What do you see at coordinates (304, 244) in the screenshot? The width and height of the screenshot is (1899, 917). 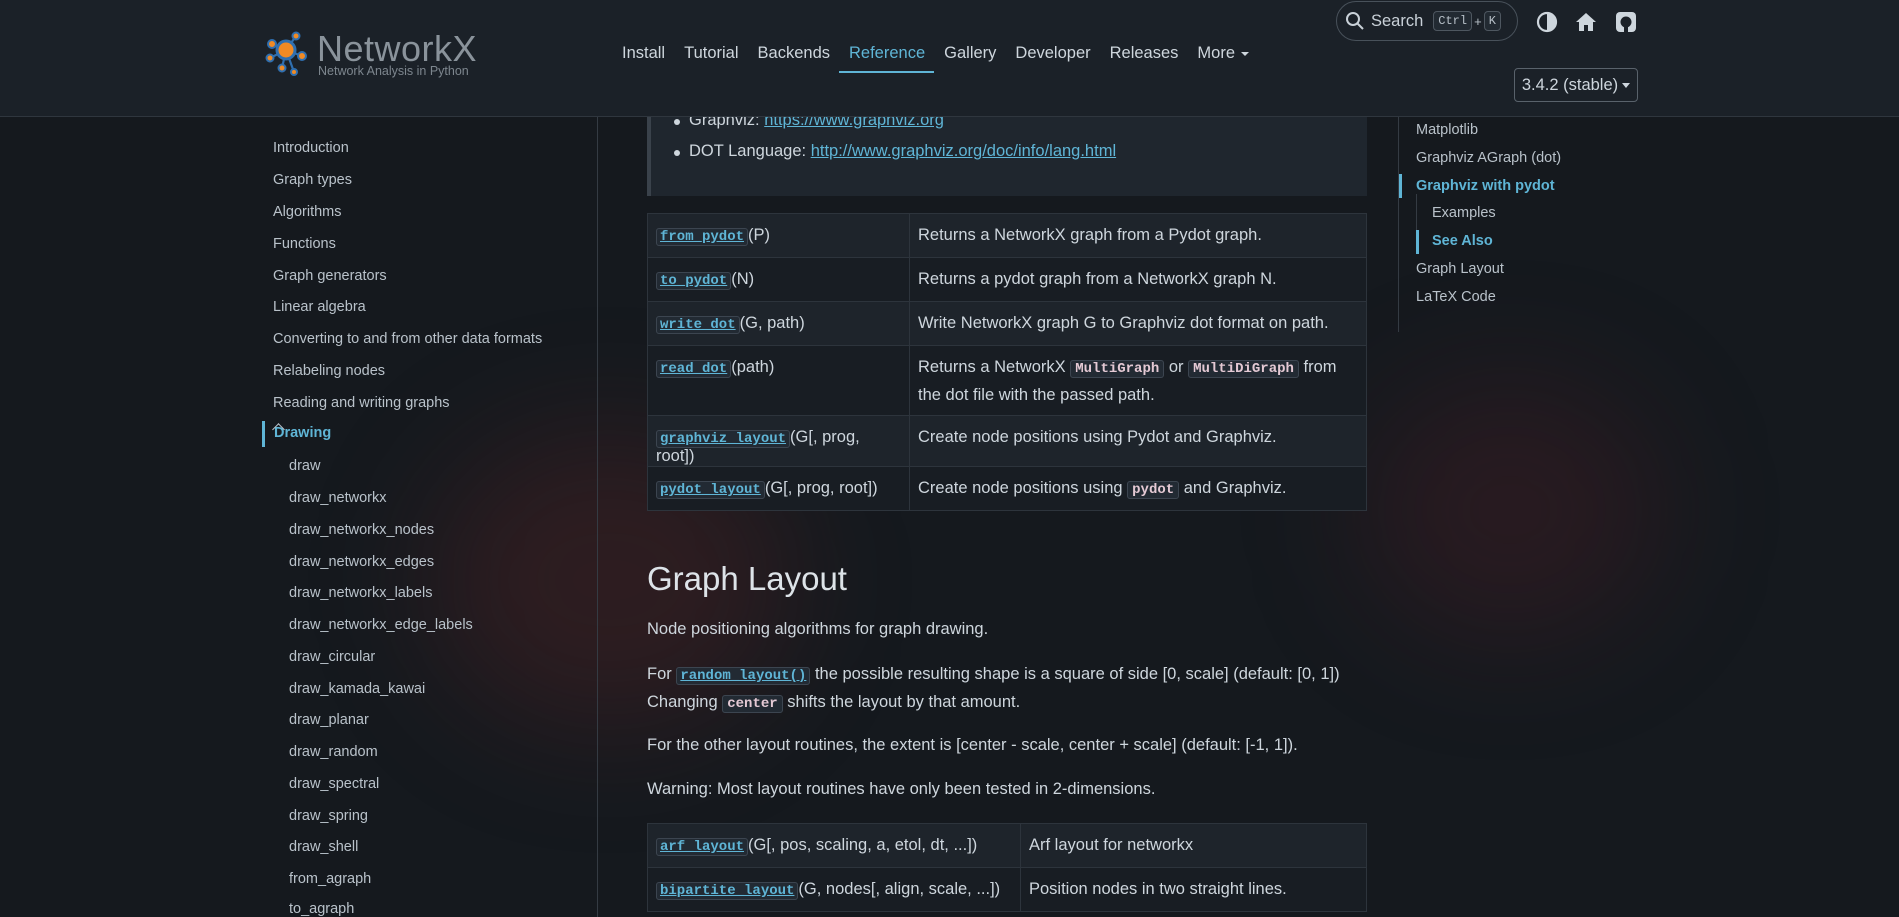 I see `sidebar-item-functions: Functions` at bounding box center [304, 244].